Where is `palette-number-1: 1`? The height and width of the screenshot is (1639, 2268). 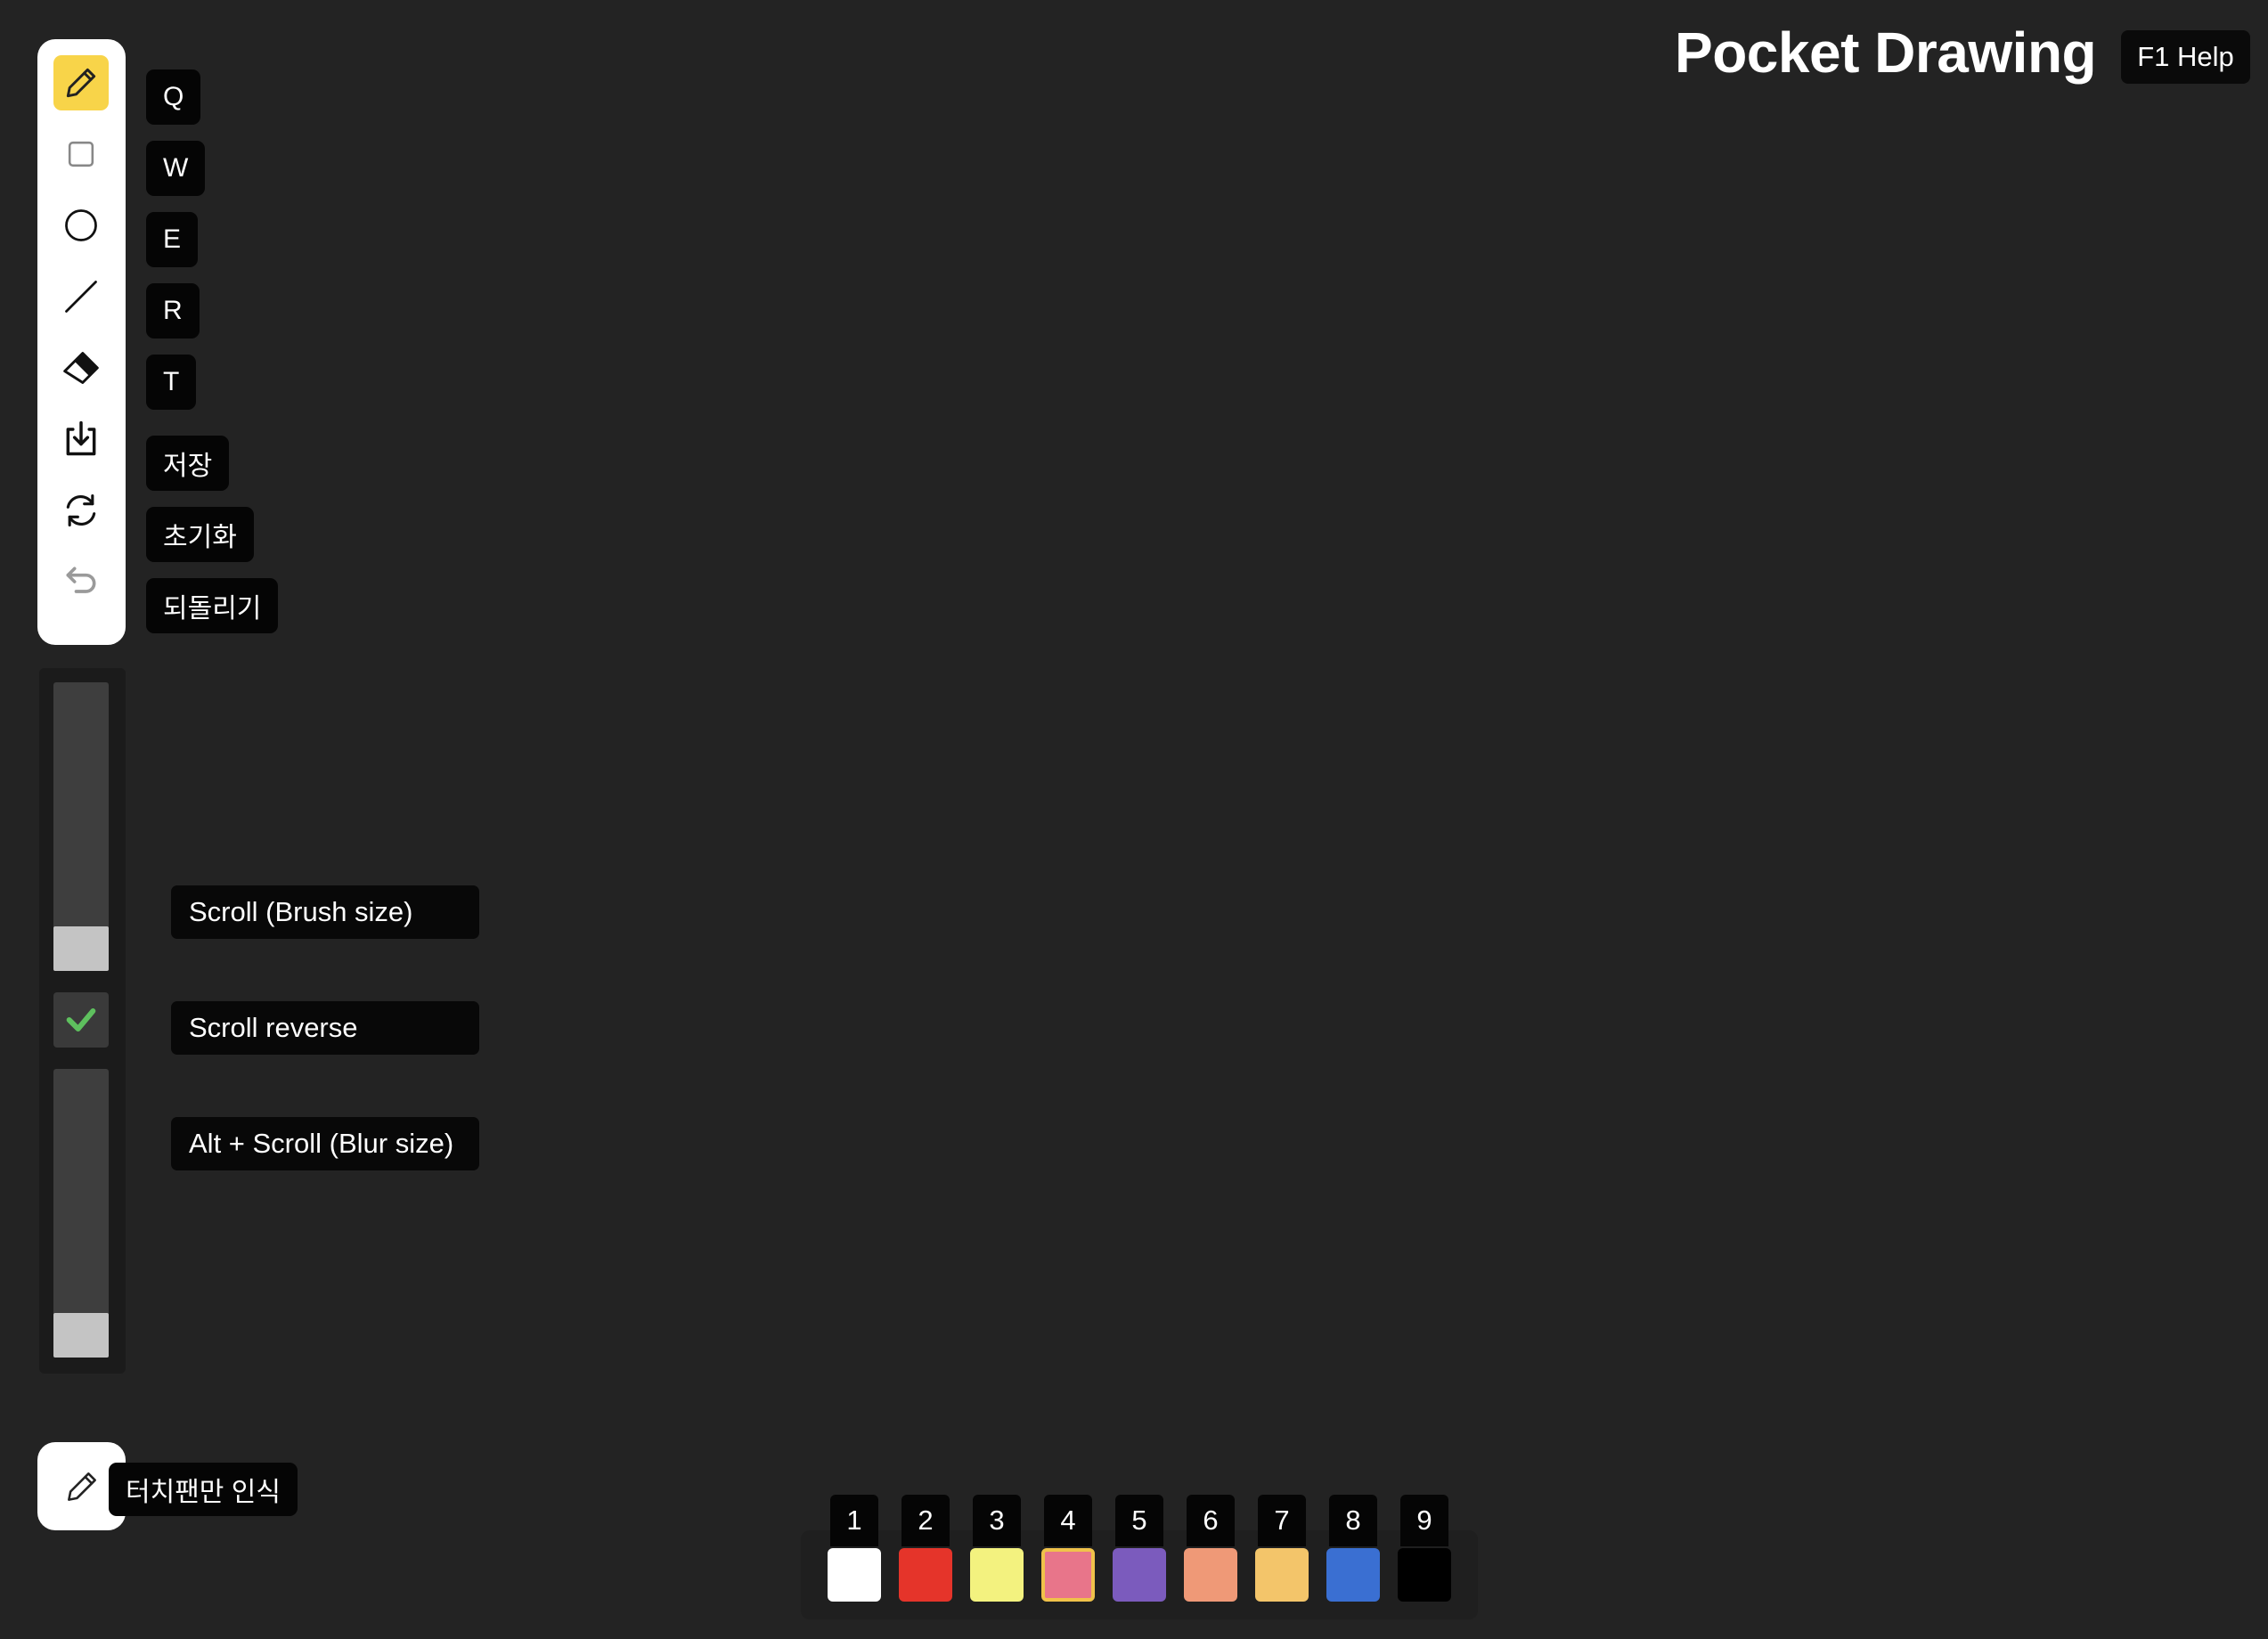
palette-number-1: 1 is located at coordinates (854, 1520).